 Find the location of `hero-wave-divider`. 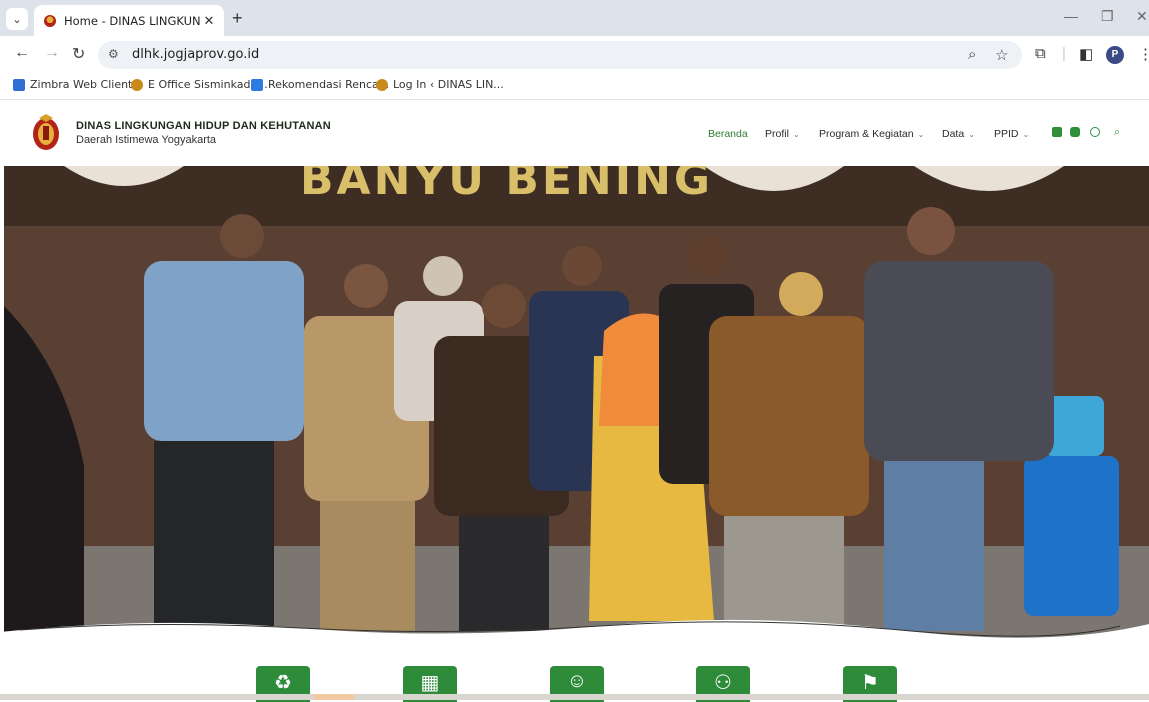

hero-wave-divider is located at coordinates (574, 635).